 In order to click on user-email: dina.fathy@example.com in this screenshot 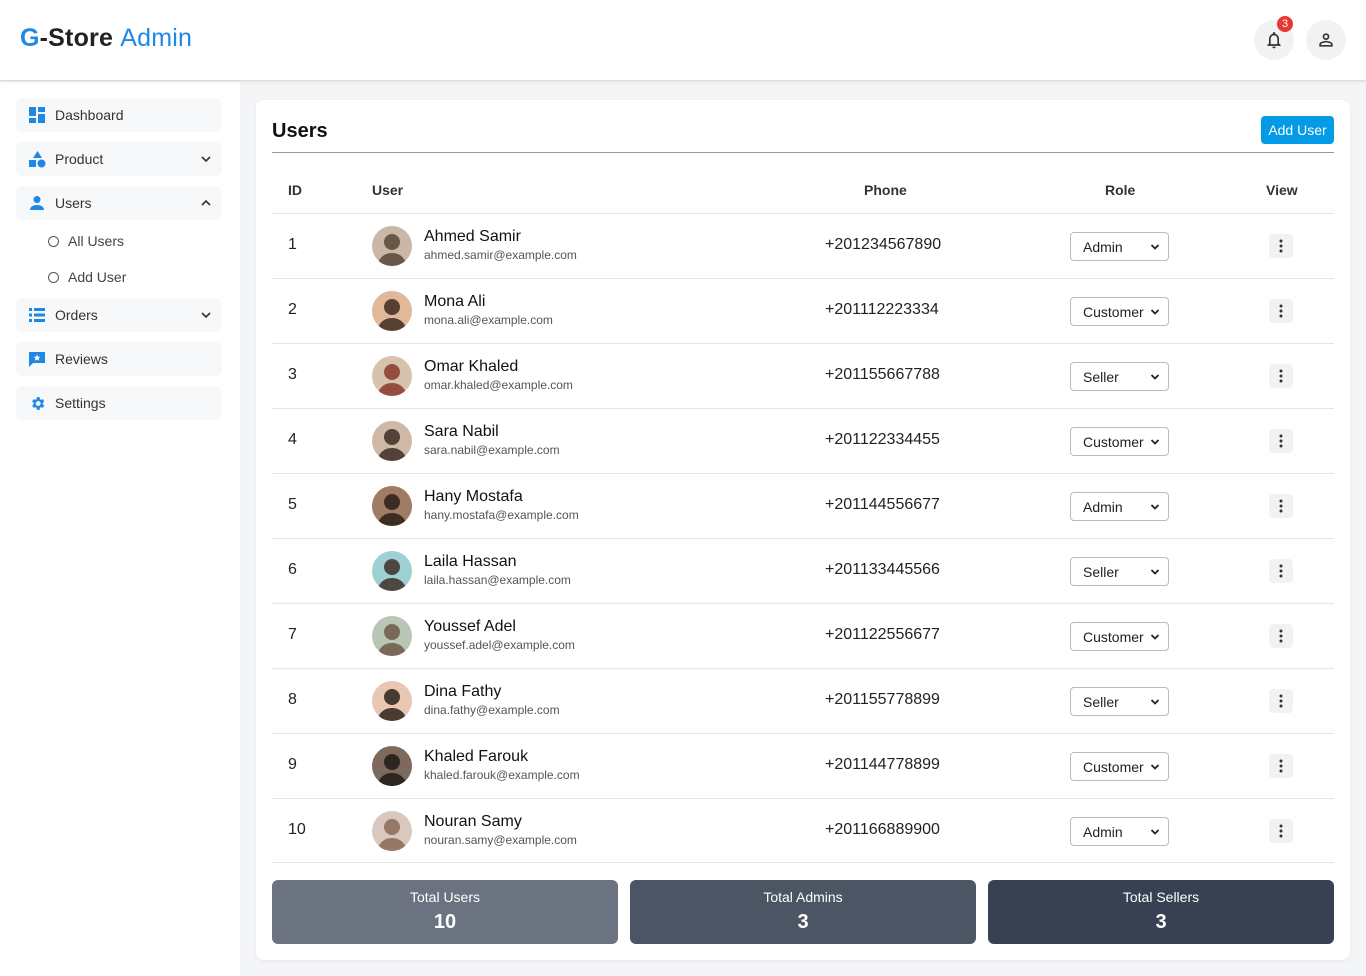, I will do `click(492, 710)`.